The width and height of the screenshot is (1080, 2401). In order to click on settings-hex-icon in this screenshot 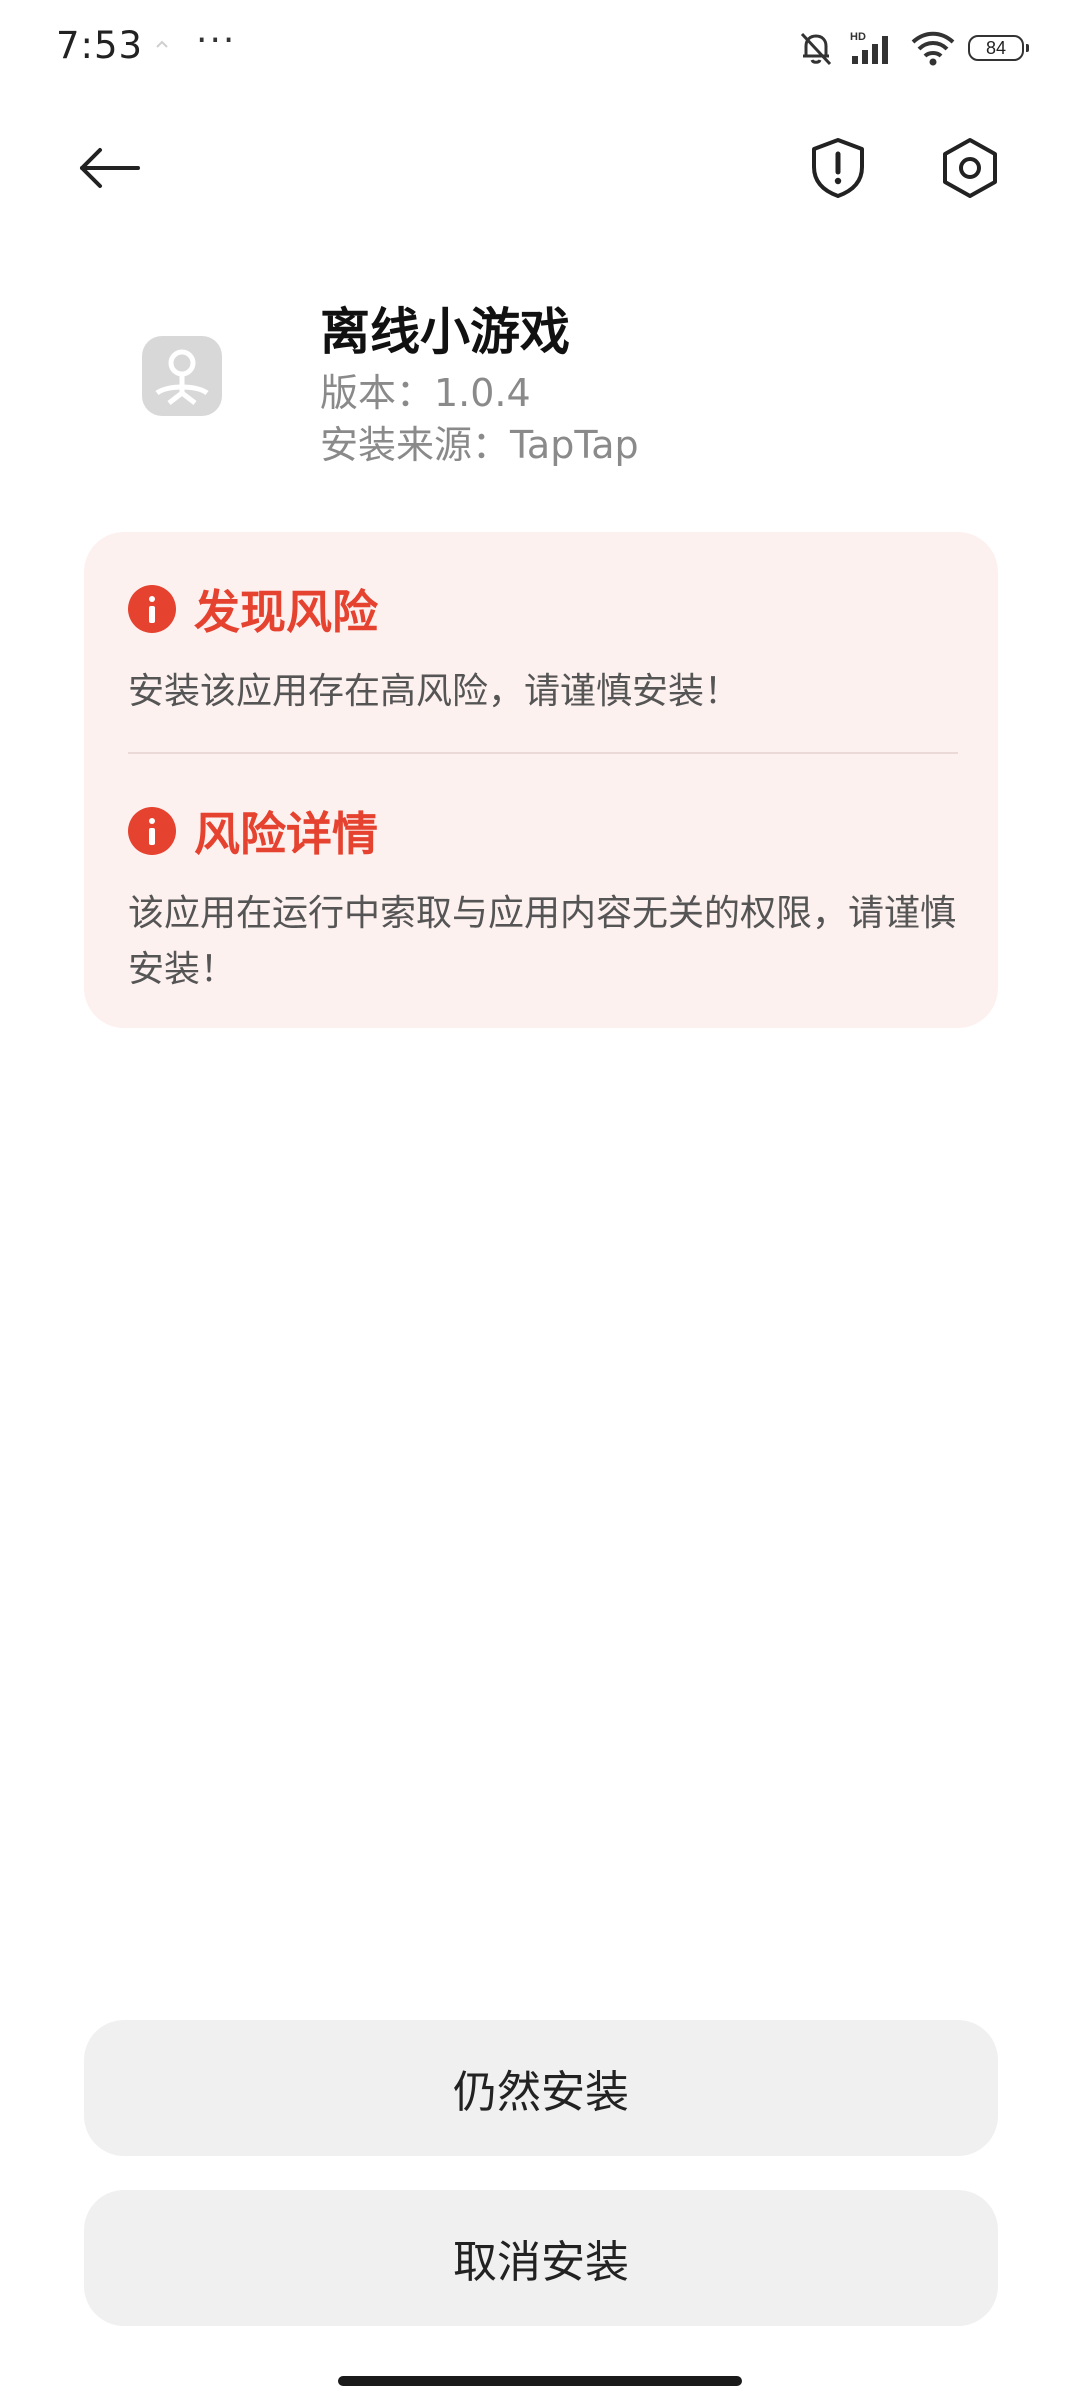, I will do `click(970, 168)`.